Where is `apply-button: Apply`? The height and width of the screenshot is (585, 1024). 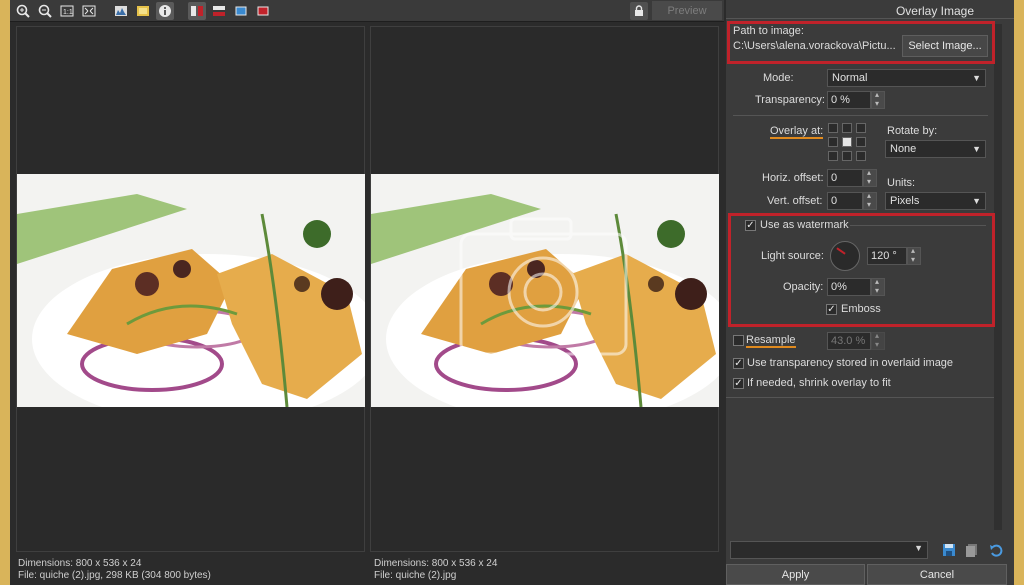
apply-button: Apply is located at coordinates (795, 574).